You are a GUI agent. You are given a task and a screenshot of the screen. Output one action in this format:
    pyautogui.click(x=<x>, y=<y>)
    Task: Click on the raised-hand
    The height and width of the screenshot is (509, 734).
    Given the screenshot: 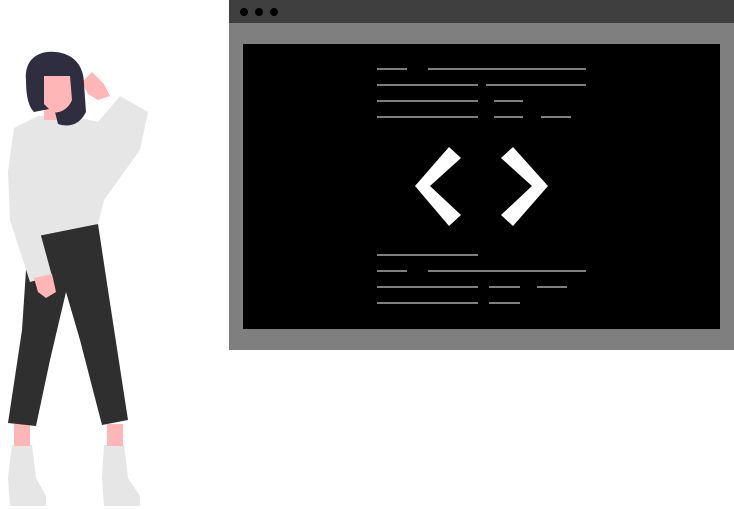 What is the action you would take?
    pyautogui.click(x=96, y=86)
    